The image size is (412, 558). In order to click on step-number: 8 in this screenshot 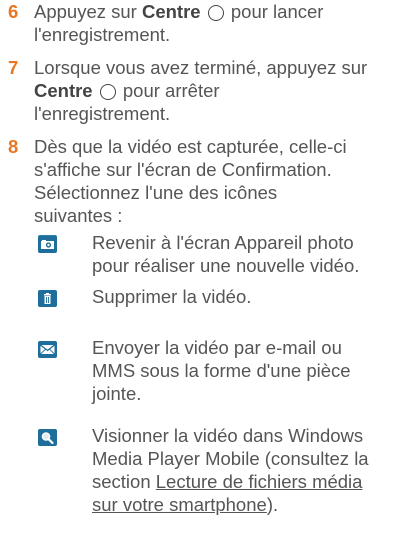, I will do `click(13, 146)`.